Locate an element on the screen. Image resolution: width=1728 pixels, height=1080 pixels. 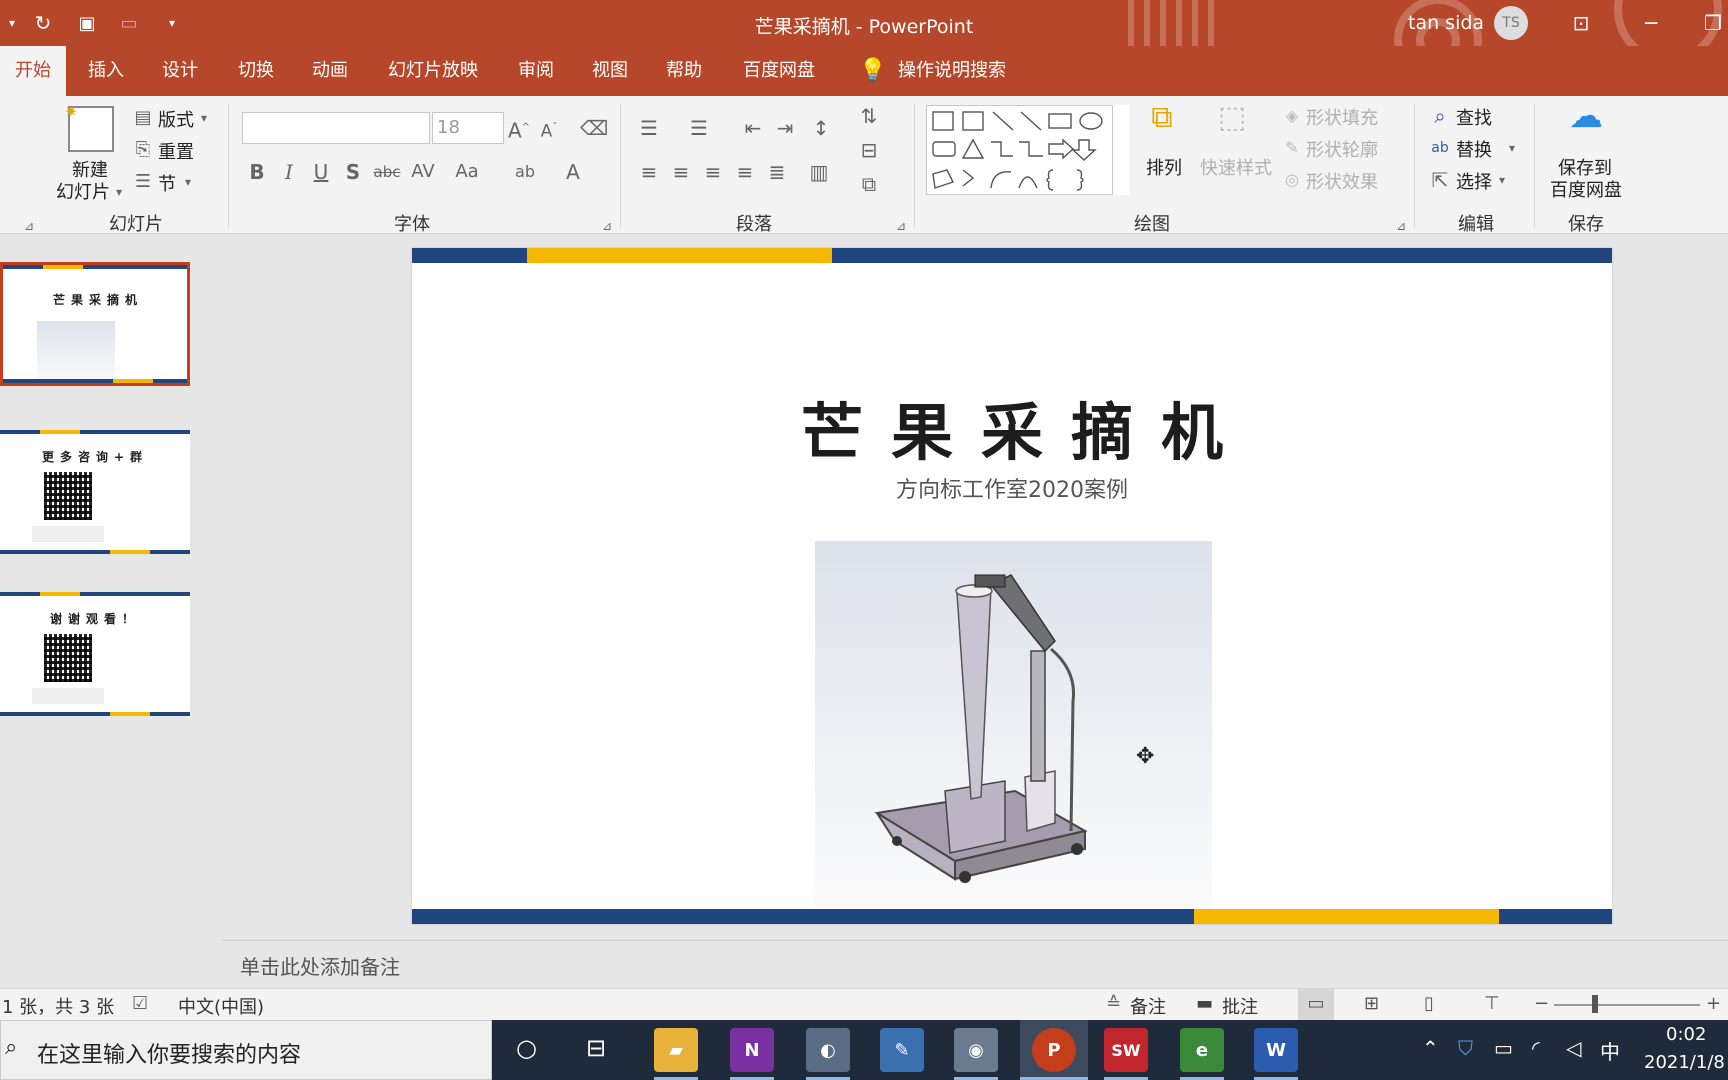
replace-button: 替换 is located at coordinates (1474, 149).